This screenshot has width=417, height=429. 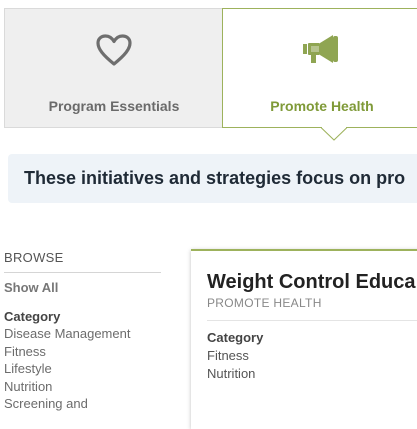 I want to click on show-all-link: Show All, so click(x=31, y=287).